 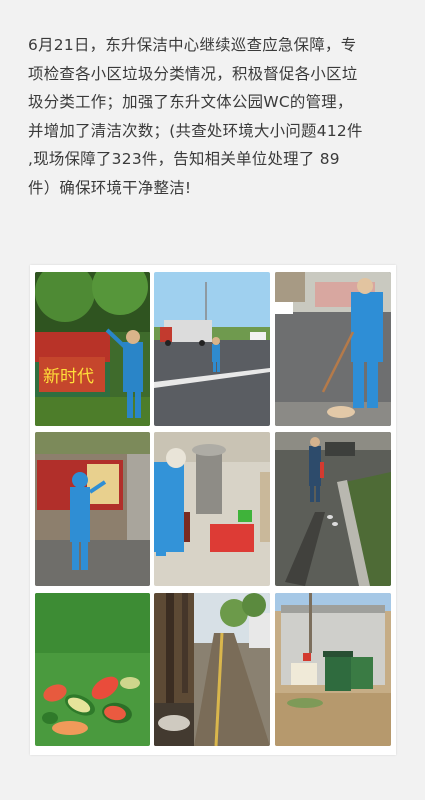 I want to click on article-line: 6月21日，东升保洁中心继续巡查应急保障，专, so click(x=192, y=45).